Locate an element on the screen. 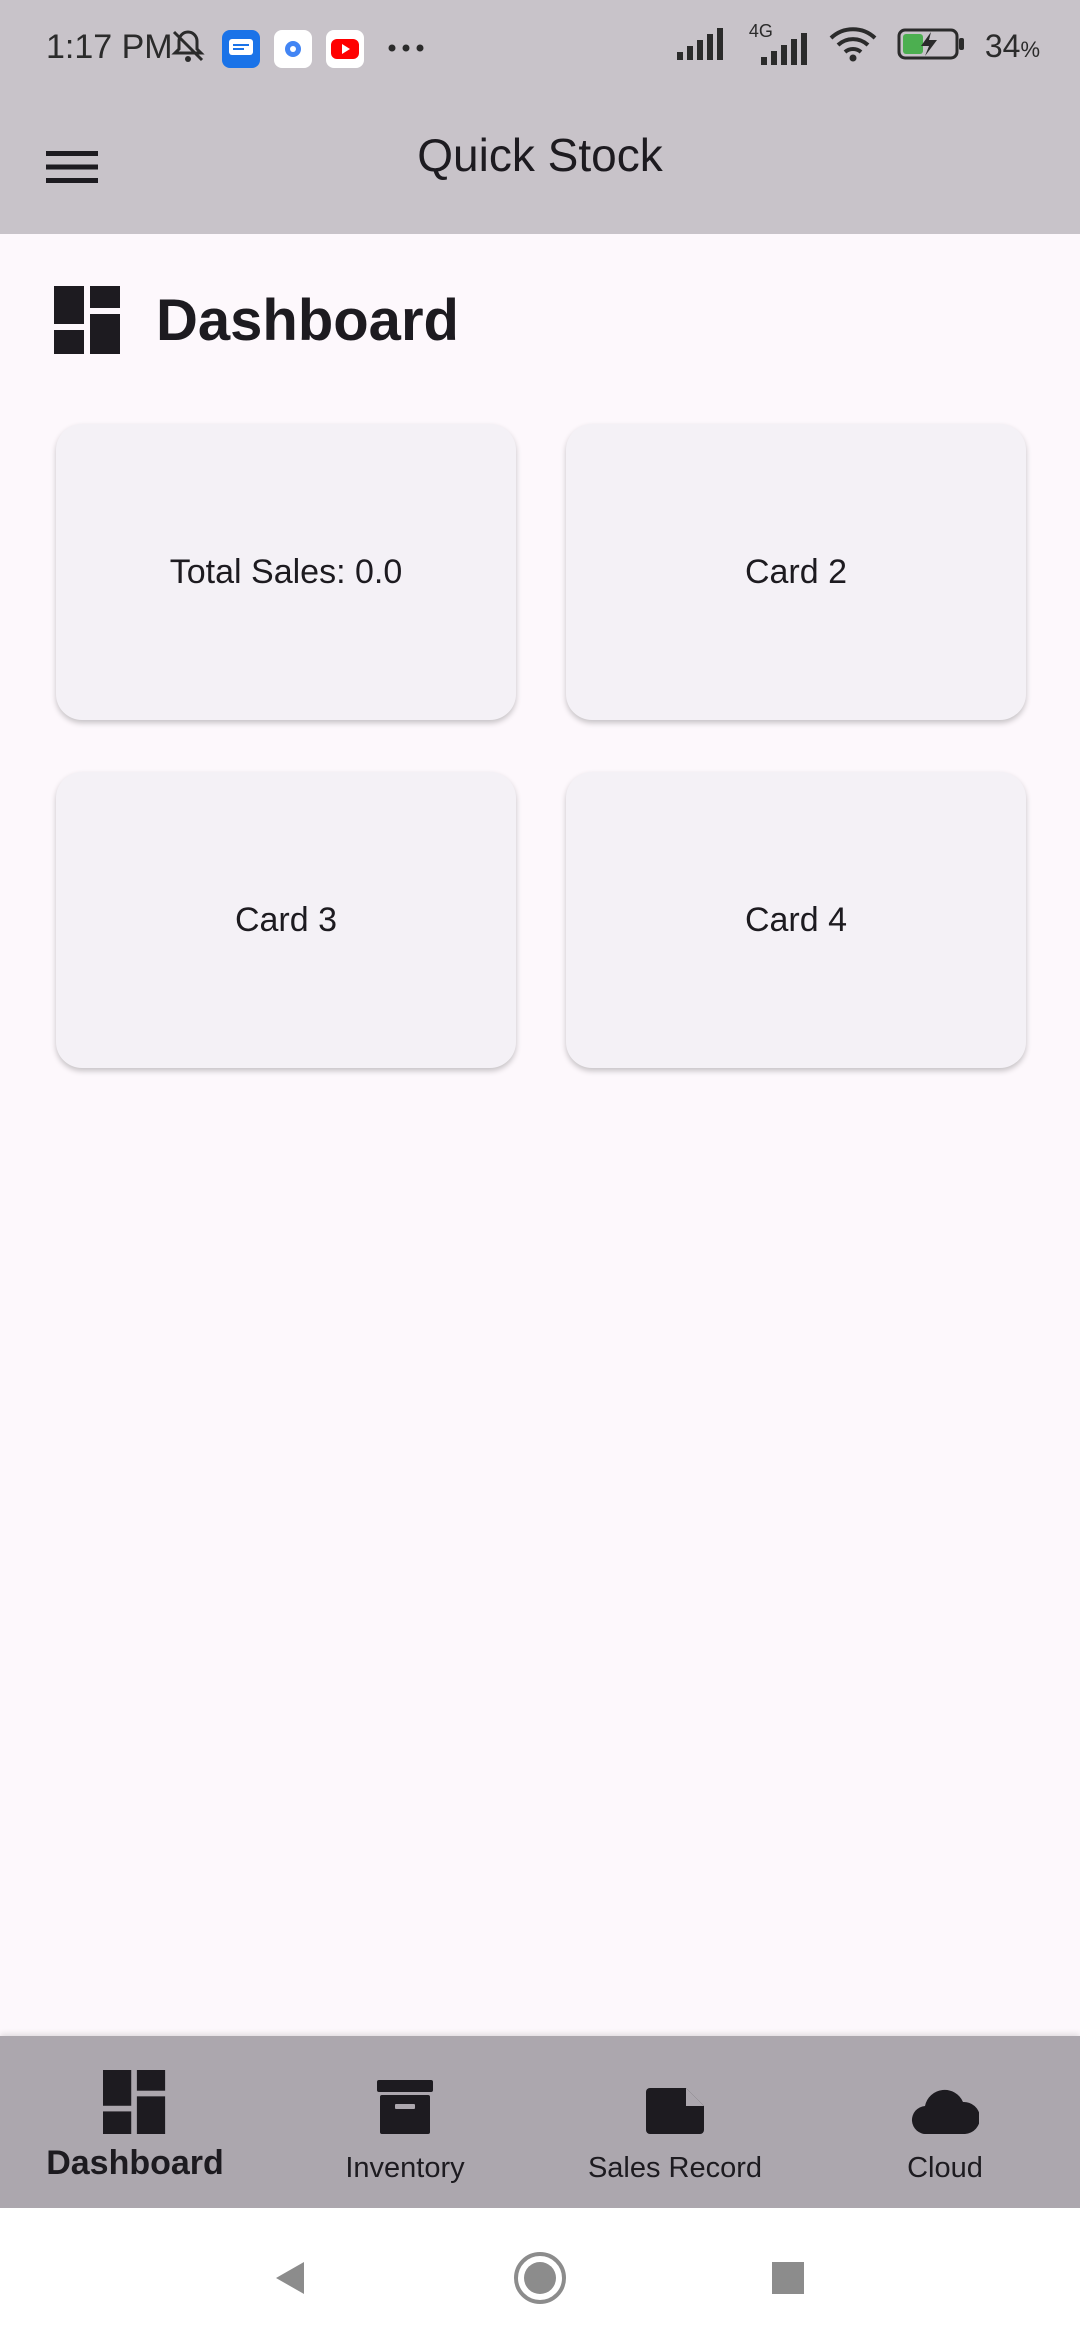 Image resolution: width=1080 pixels, height=2340 pixels. home-circle-icon is located at coordinates (540, 2278).